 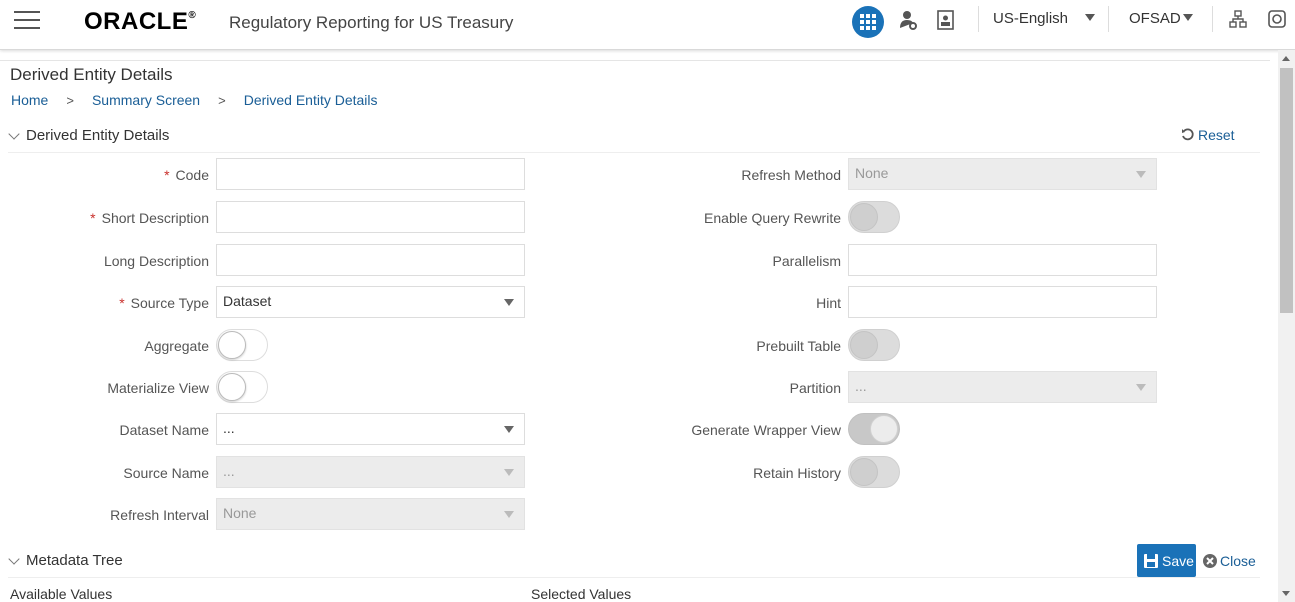 What do you see at coordinates (868, 22) in the screenshot?
I see `apps-grid-icon` at bounding box center [868, 22].